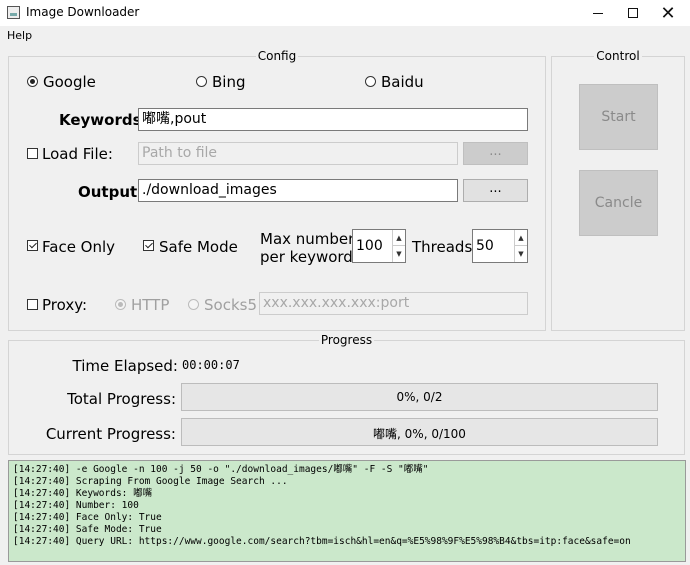 This screenshot has width=690, height=565. I want to click on time-elapsed-value: 00:00:07, so click(211, 365).